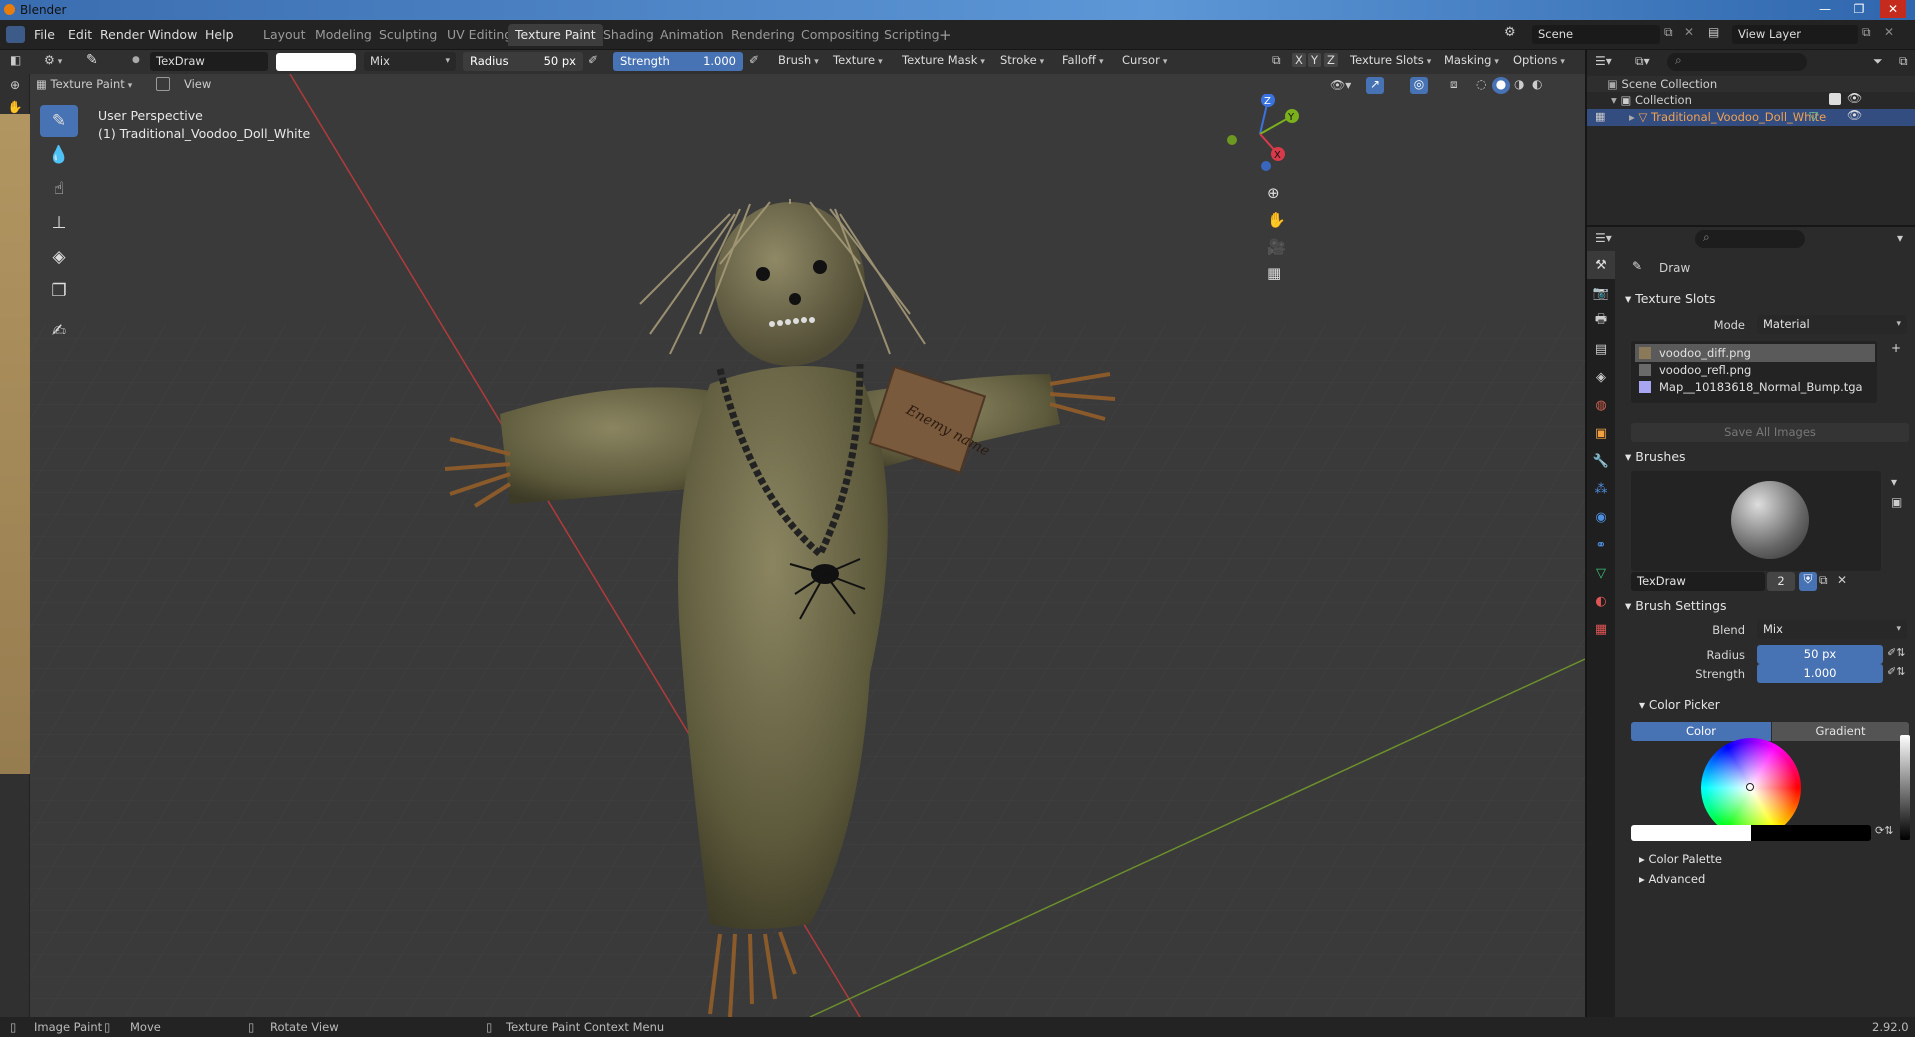  What do you see at coordinates (1835, 99) in the screenshot?
I see `collection-exclude-checkbox` at bounding box center [1835, 99].